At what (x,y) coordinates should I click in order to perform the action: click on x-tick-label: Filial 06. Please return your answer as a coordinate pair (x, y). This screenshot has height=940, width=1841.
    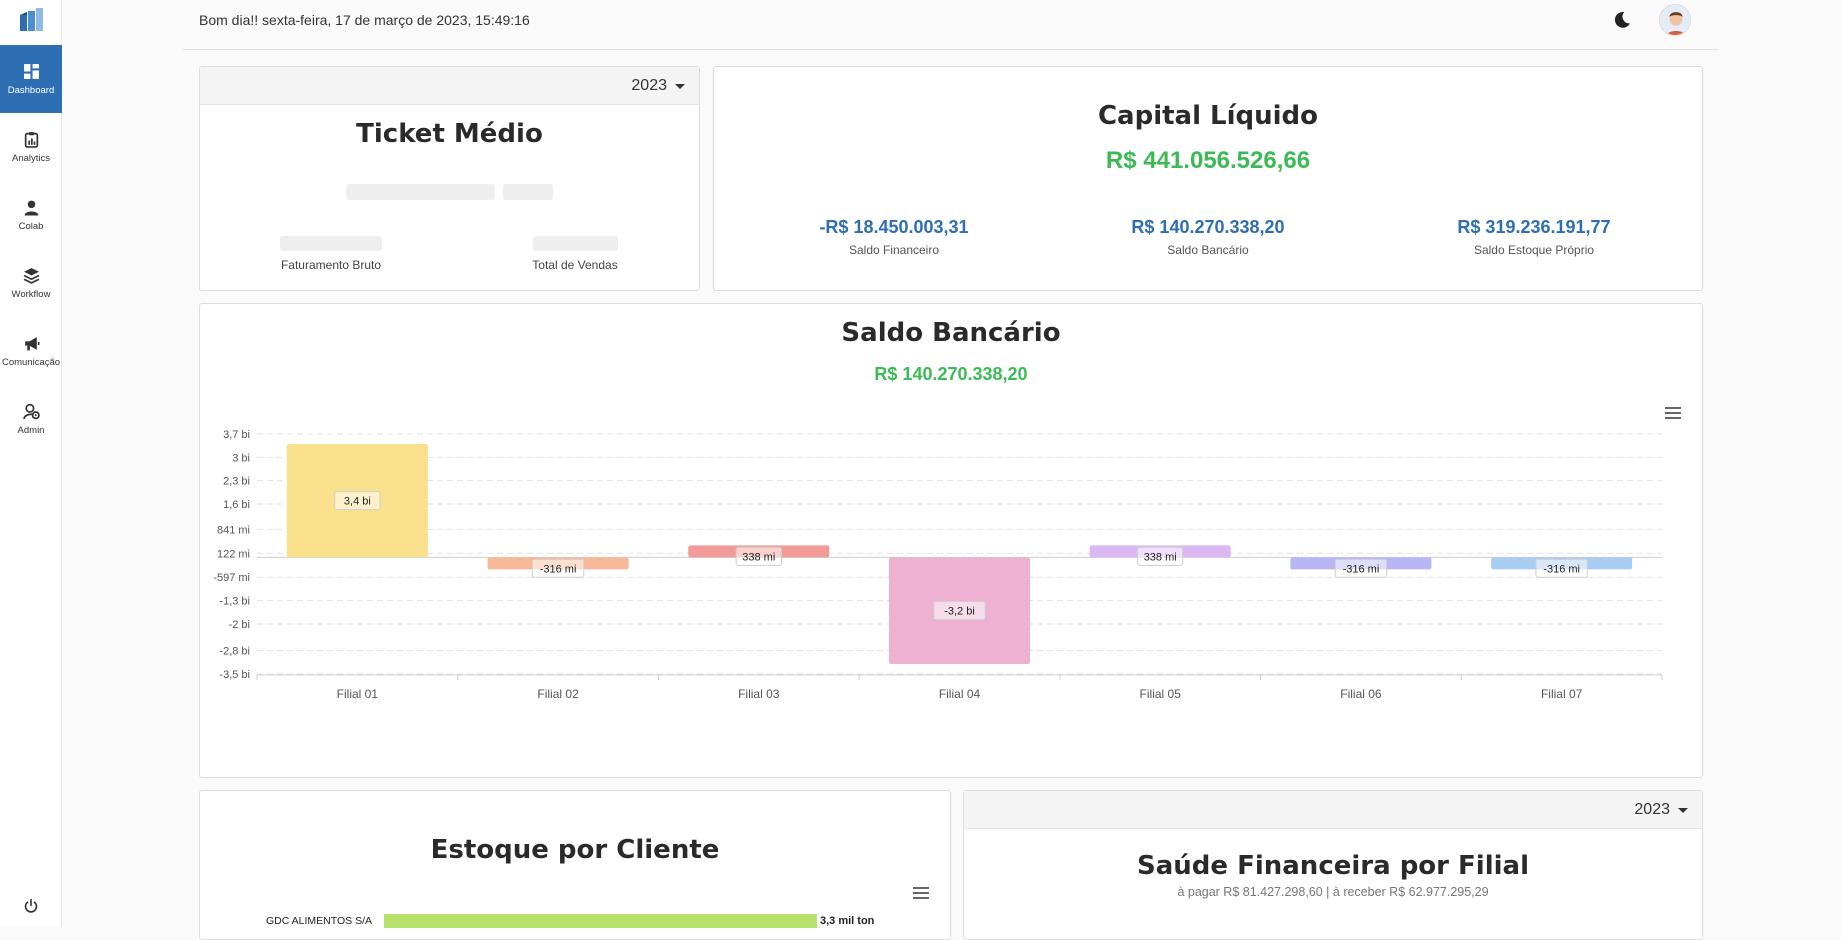
    Looking at the image, I should click on (1361, 694).